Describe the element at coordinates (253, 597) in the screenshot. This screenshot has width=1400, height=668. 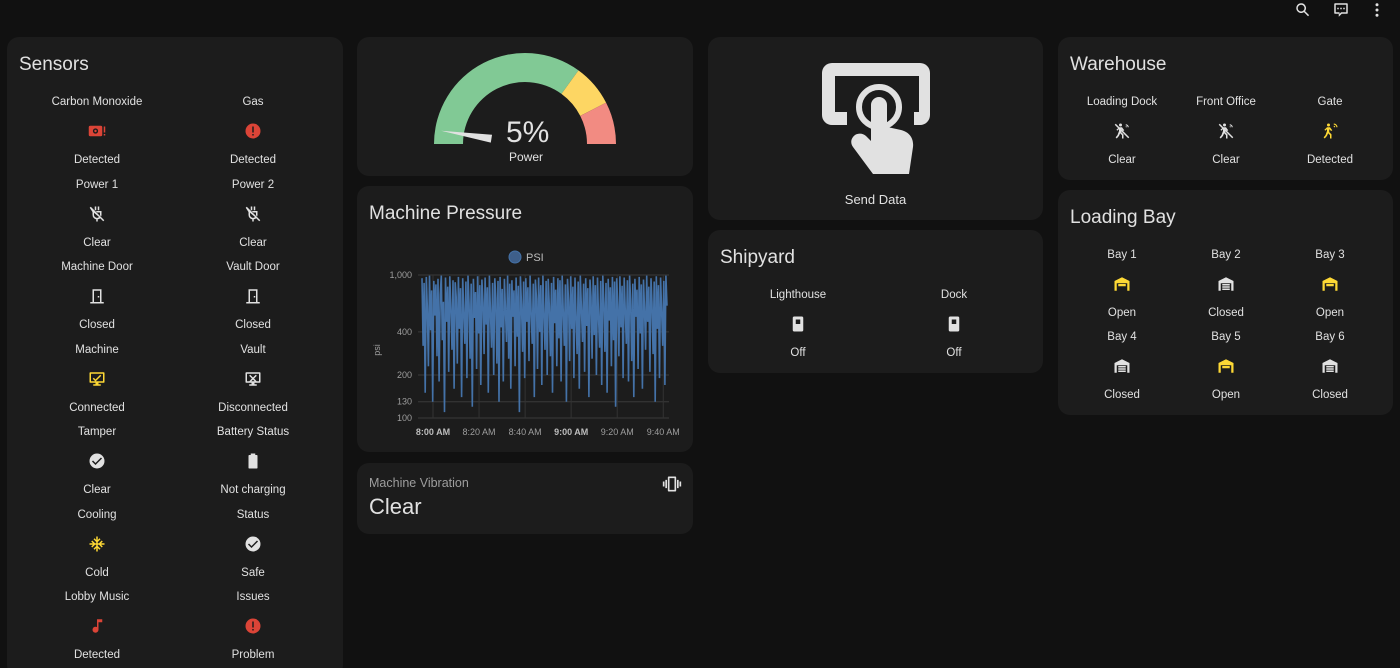
I see `entity-name: Issues` at that location.